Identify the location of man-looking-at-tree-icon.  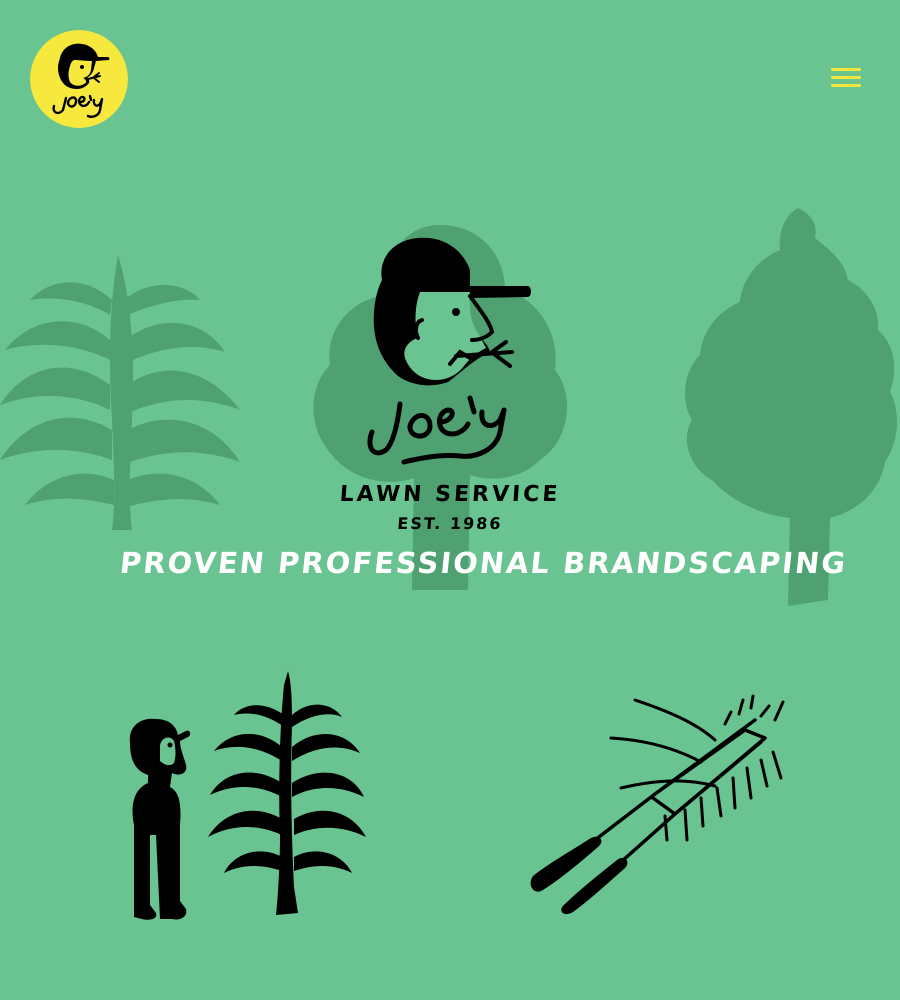
(247, 795).